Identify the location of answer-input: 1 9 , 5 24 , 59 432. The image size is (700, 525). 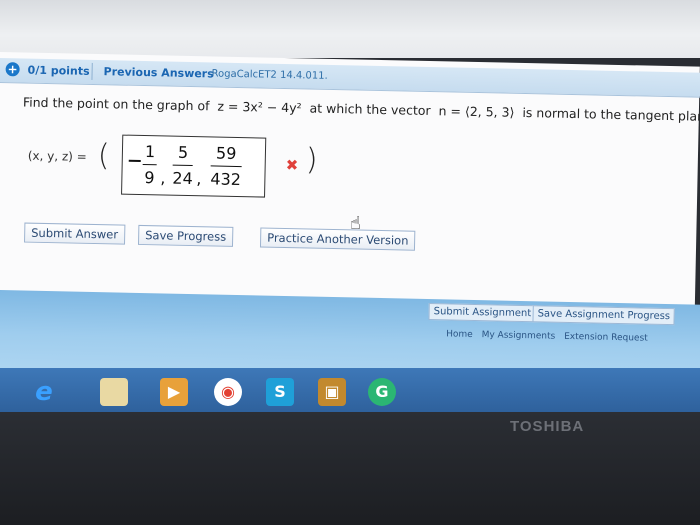
(194, 166).